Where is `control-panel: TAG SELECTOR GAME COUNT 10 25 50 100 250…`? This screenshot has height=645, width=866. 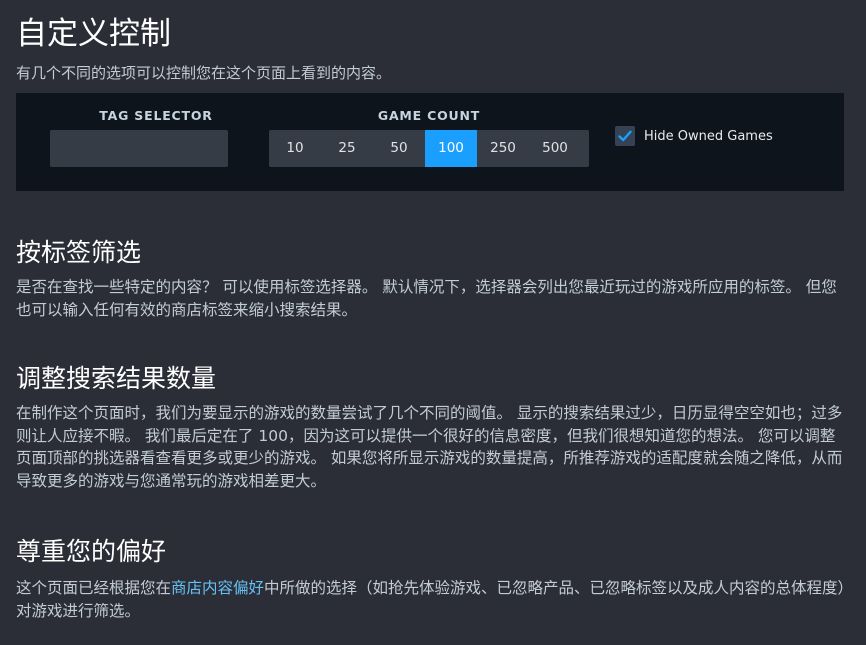
control-panel: TAG SELECTOR GAME COUNT 10 25 50 100 250… is located at coordinates (430, 142).